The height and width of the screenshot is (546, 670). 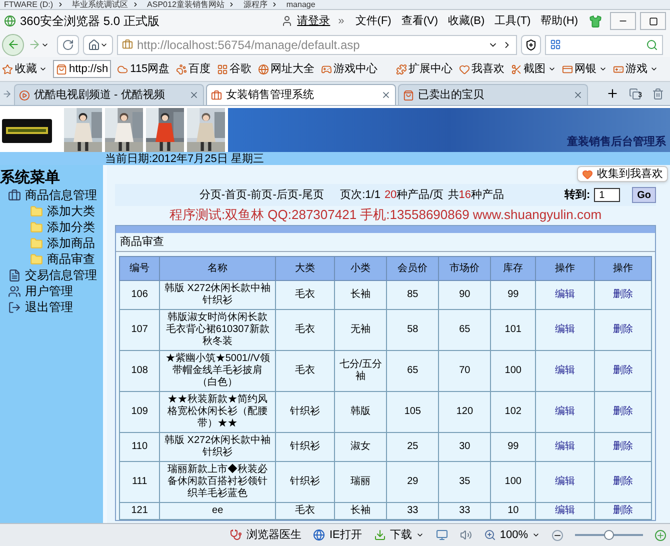 What do you see at coordinates (466, 21) in the screenshot?
I see `menu-item: 收藏(B)` at bounding box center [466, 21].